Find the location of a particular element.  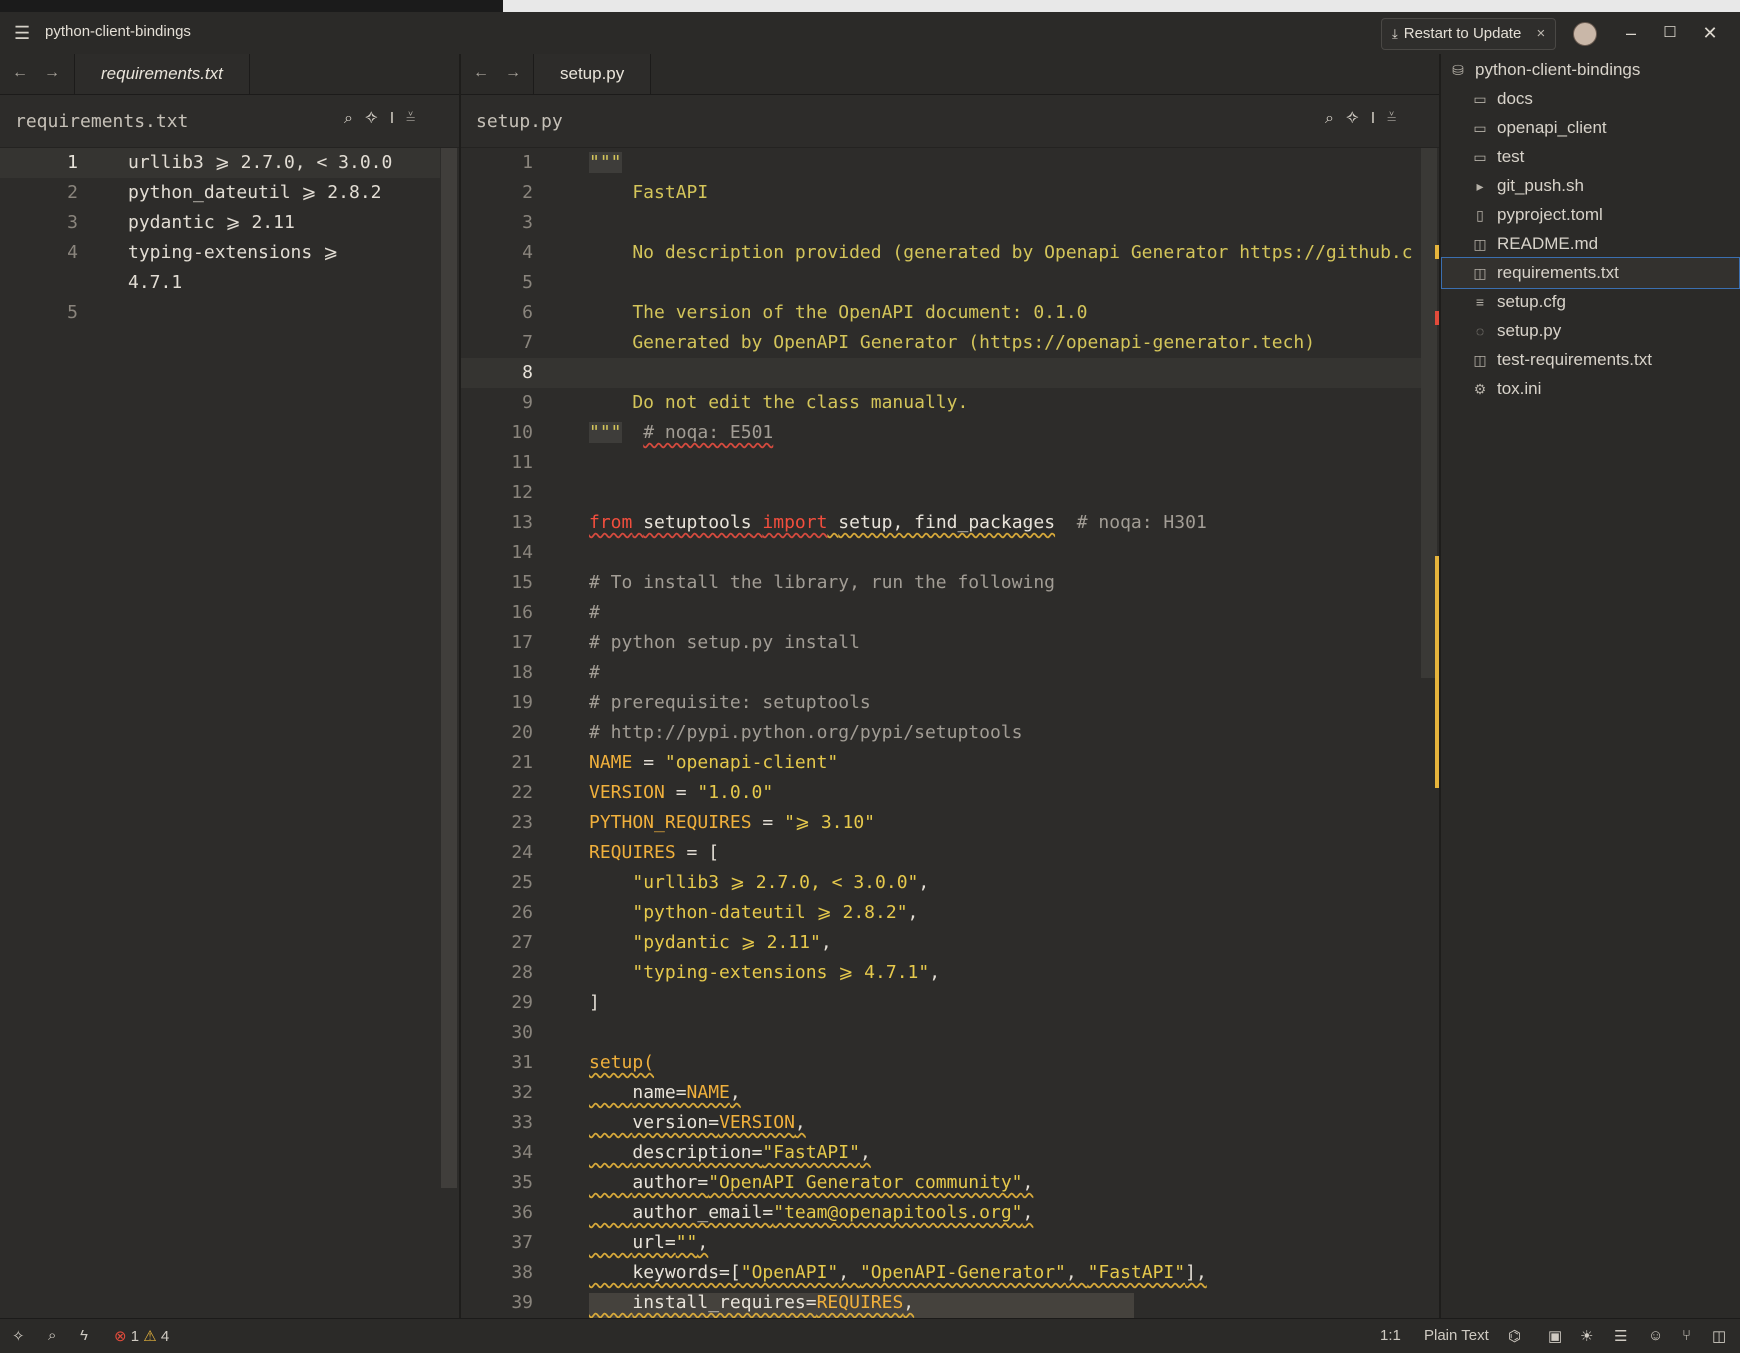

line-number: 18 is located at coordinates (522, 672).